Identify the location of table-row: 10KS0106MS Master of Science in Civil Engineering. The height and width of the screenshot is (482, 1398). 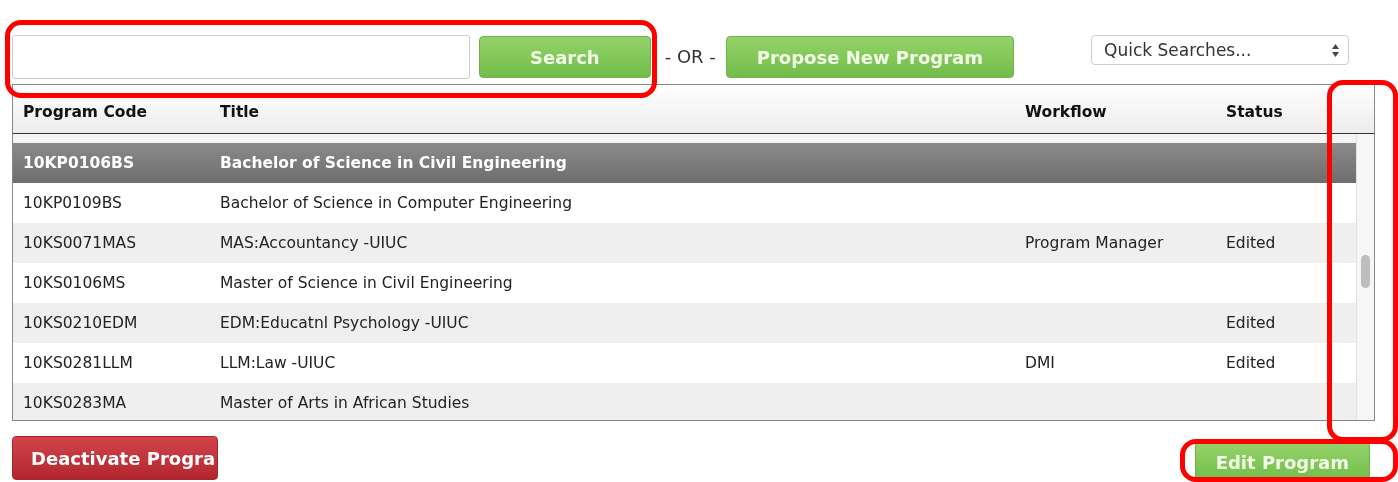
(684, 283).